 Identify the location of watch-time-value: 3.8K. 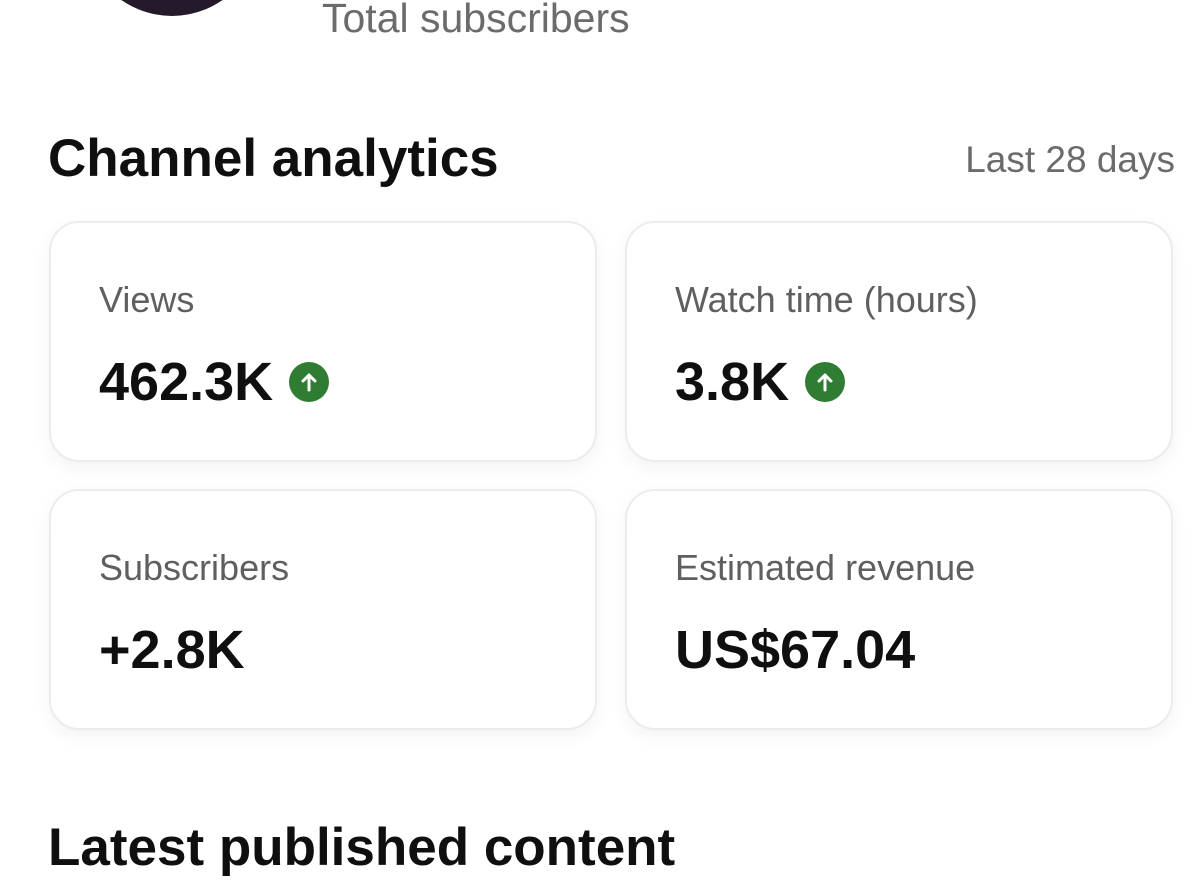
(732, 382).